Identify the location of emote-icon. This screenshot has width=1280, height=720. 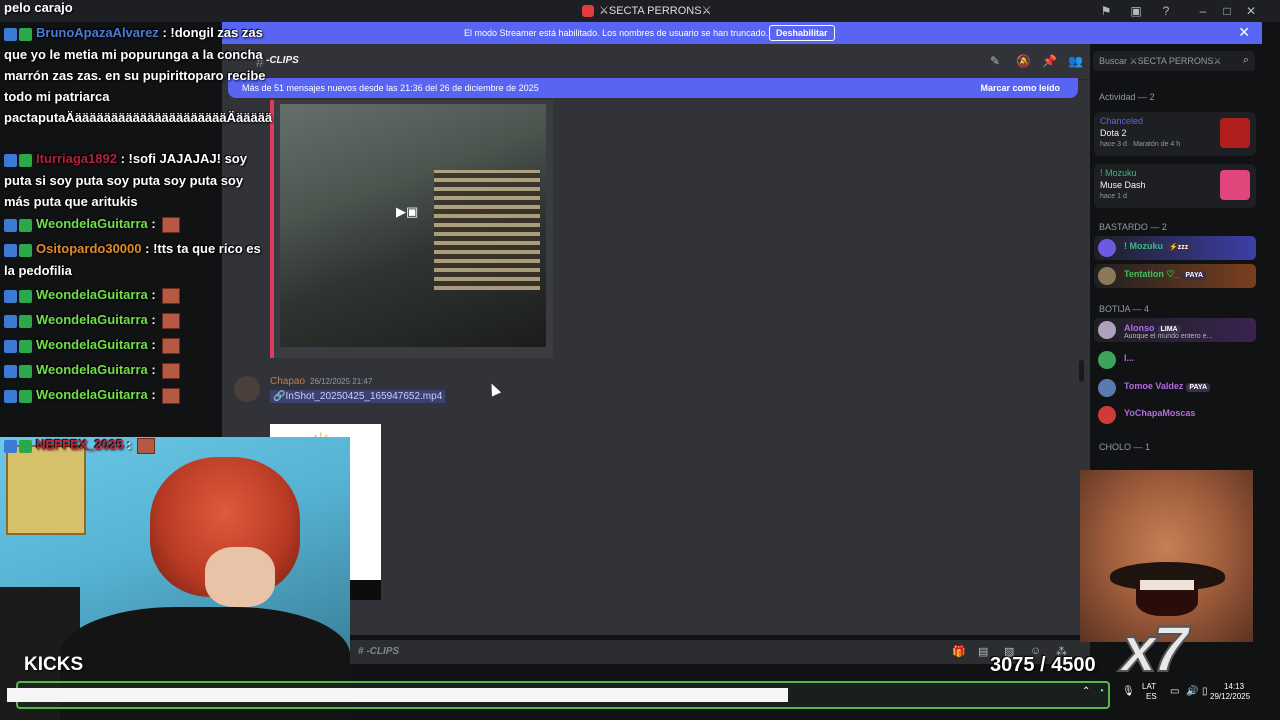
(170, 370).